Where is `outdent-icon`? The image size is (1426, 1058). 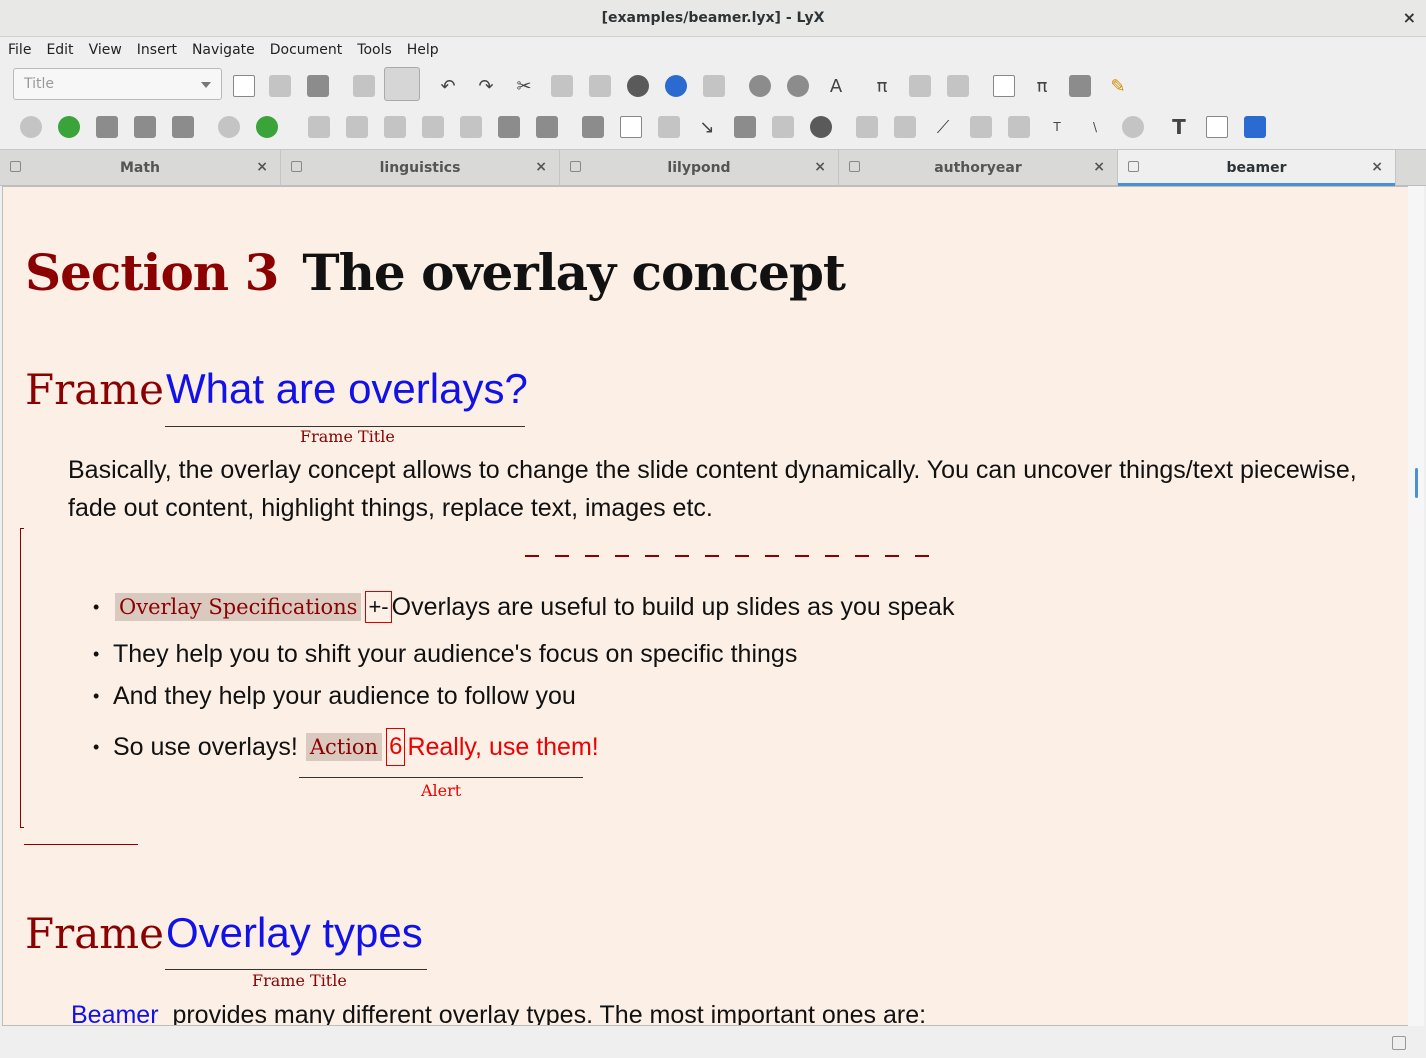
outdent-icon is located at coordinates (471, 127).